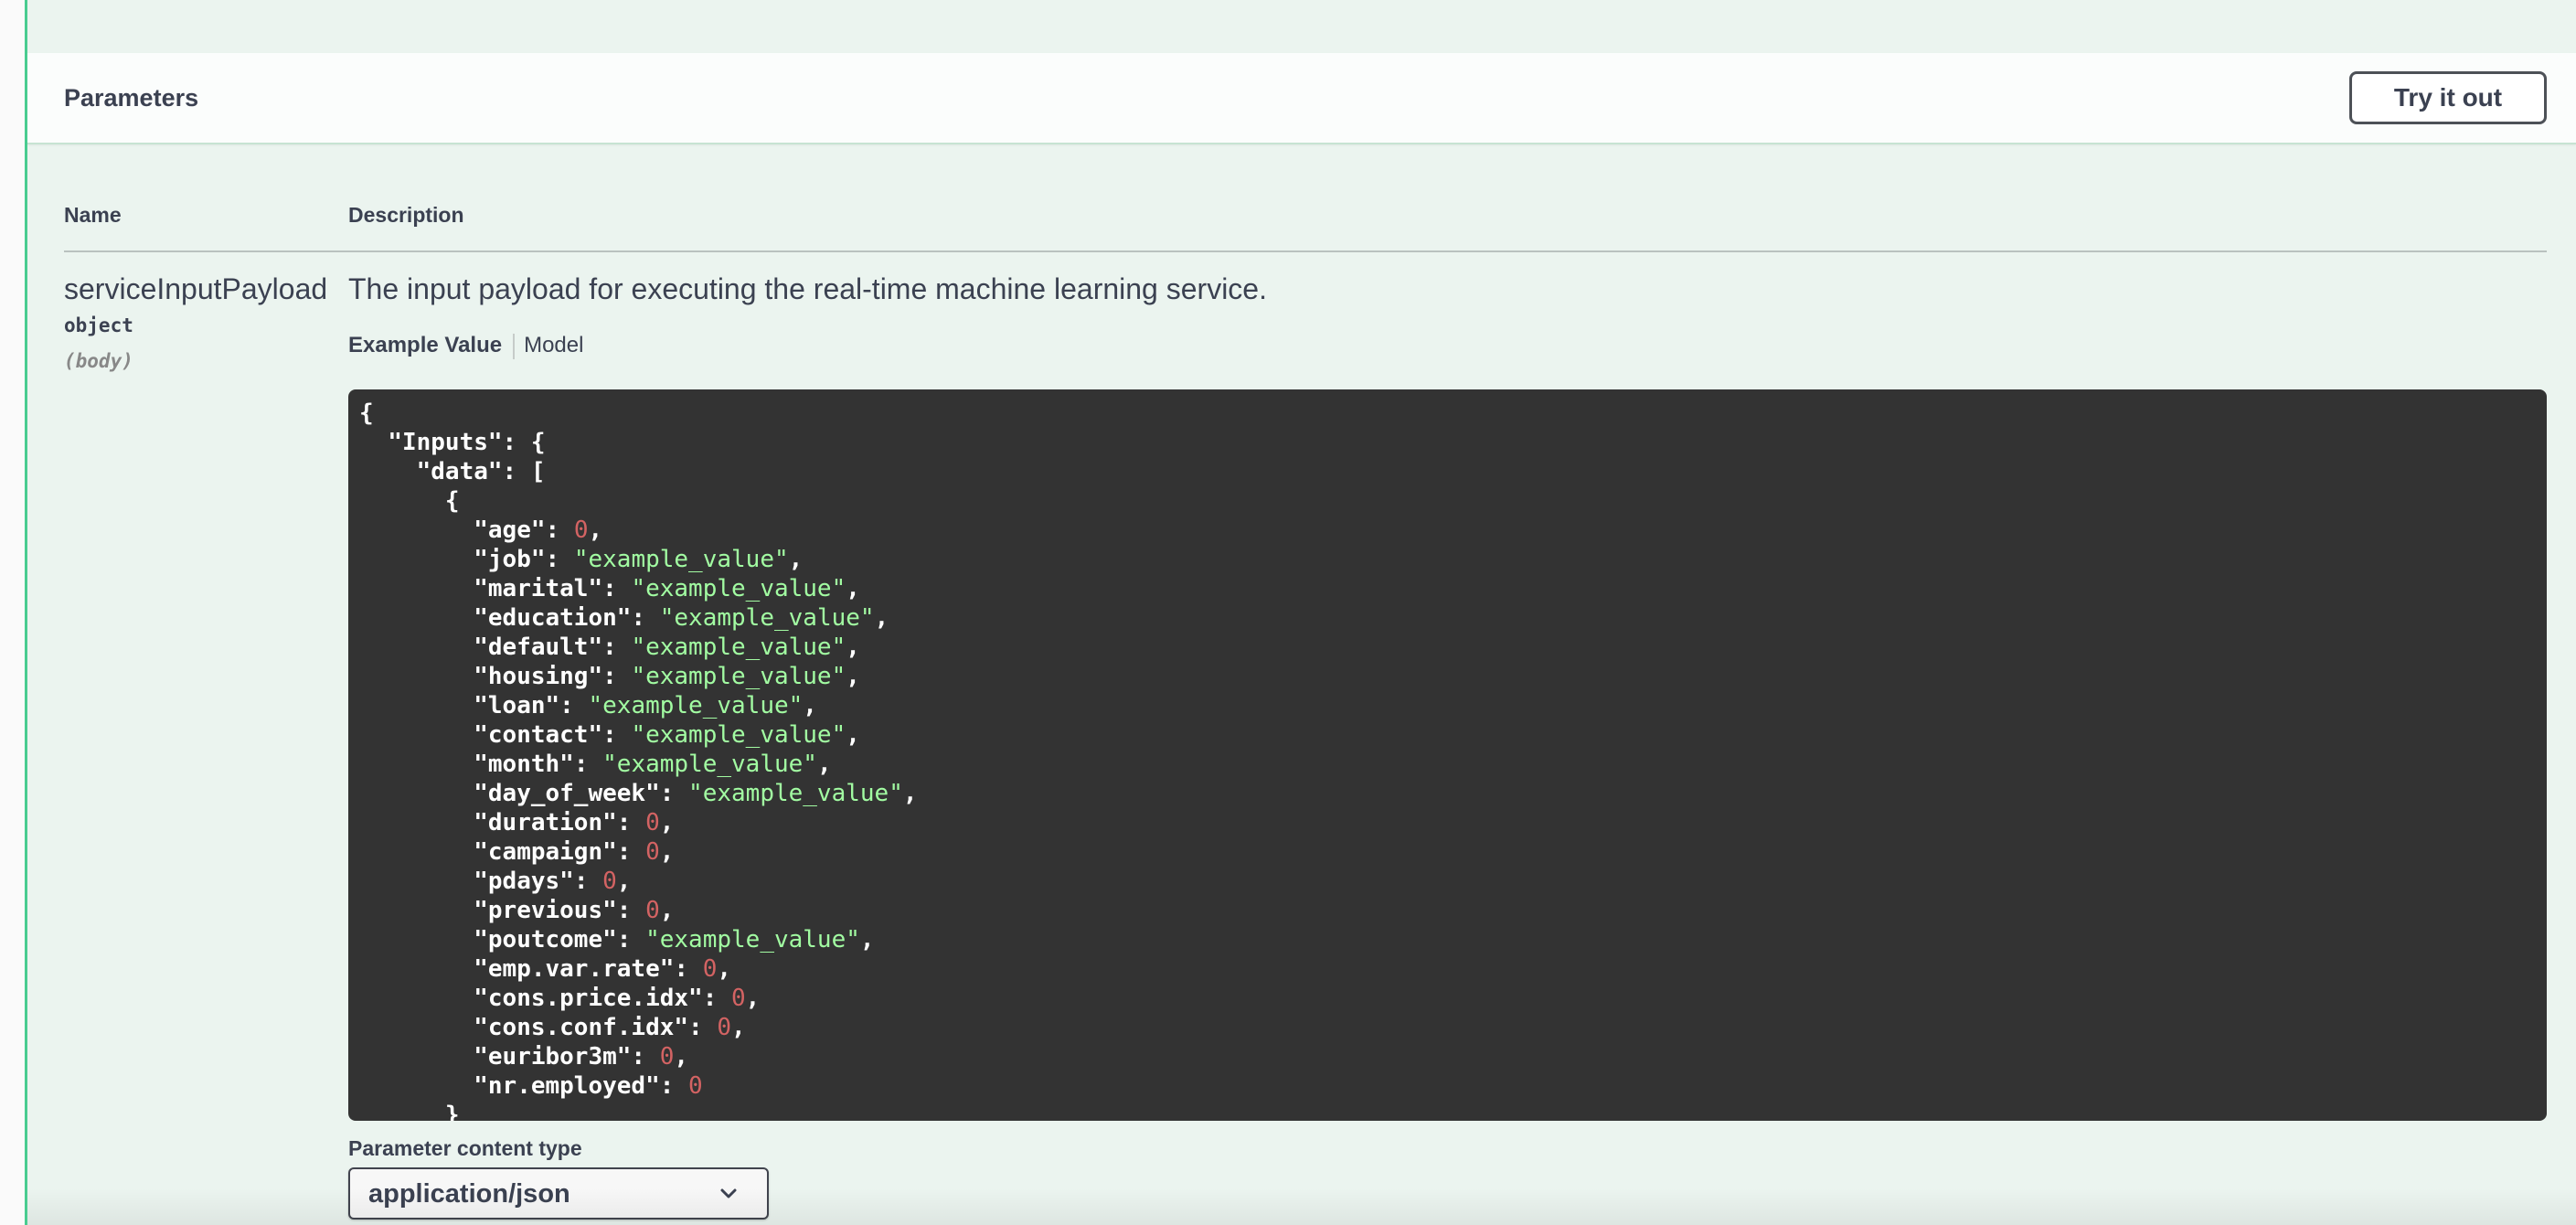 The height and width of the screenshot is (1225, 2576). Describe the element at coordinates (538, 735) in the screenshot. I see `code-key: contact` at that location.